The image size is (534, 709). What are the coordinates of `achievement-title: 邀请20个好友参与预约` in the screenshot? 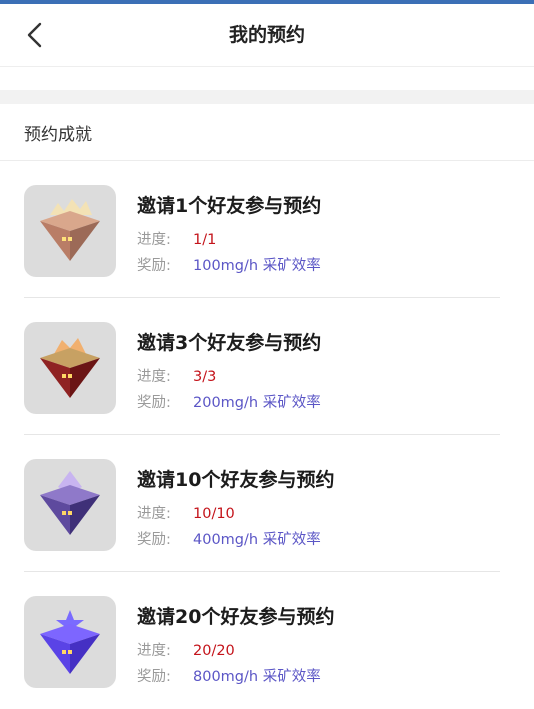 It's located at (236, 617).